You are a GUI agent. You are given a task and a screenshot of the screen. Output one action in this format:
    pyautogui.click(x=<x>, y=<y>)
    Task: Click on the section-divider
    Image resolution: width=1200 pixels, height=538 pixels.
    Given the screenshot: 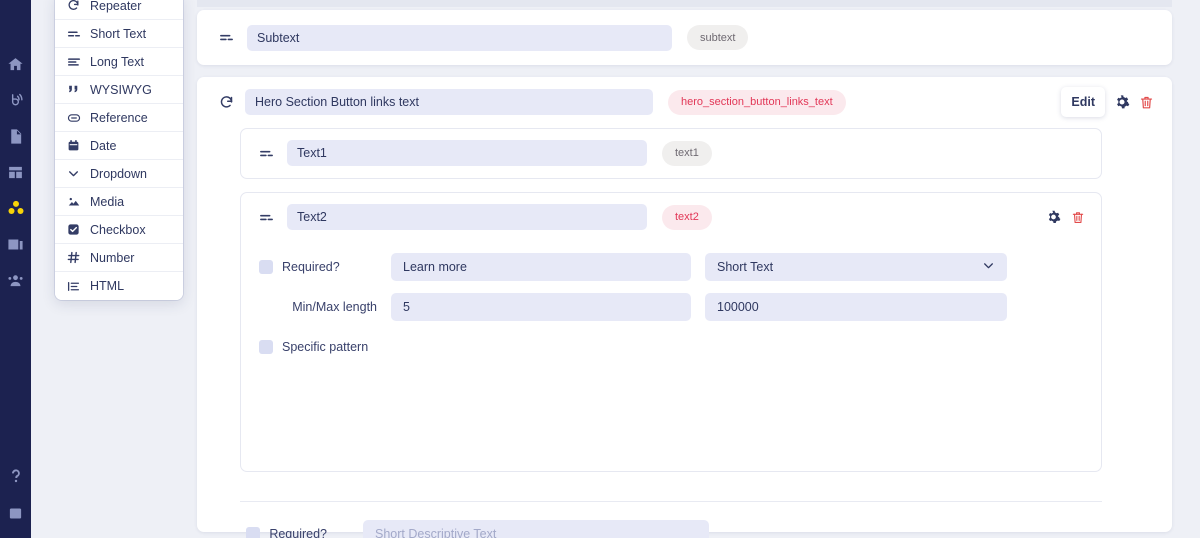 What is the action you would take?
    pyautogui.click(x=671, y=501)
    